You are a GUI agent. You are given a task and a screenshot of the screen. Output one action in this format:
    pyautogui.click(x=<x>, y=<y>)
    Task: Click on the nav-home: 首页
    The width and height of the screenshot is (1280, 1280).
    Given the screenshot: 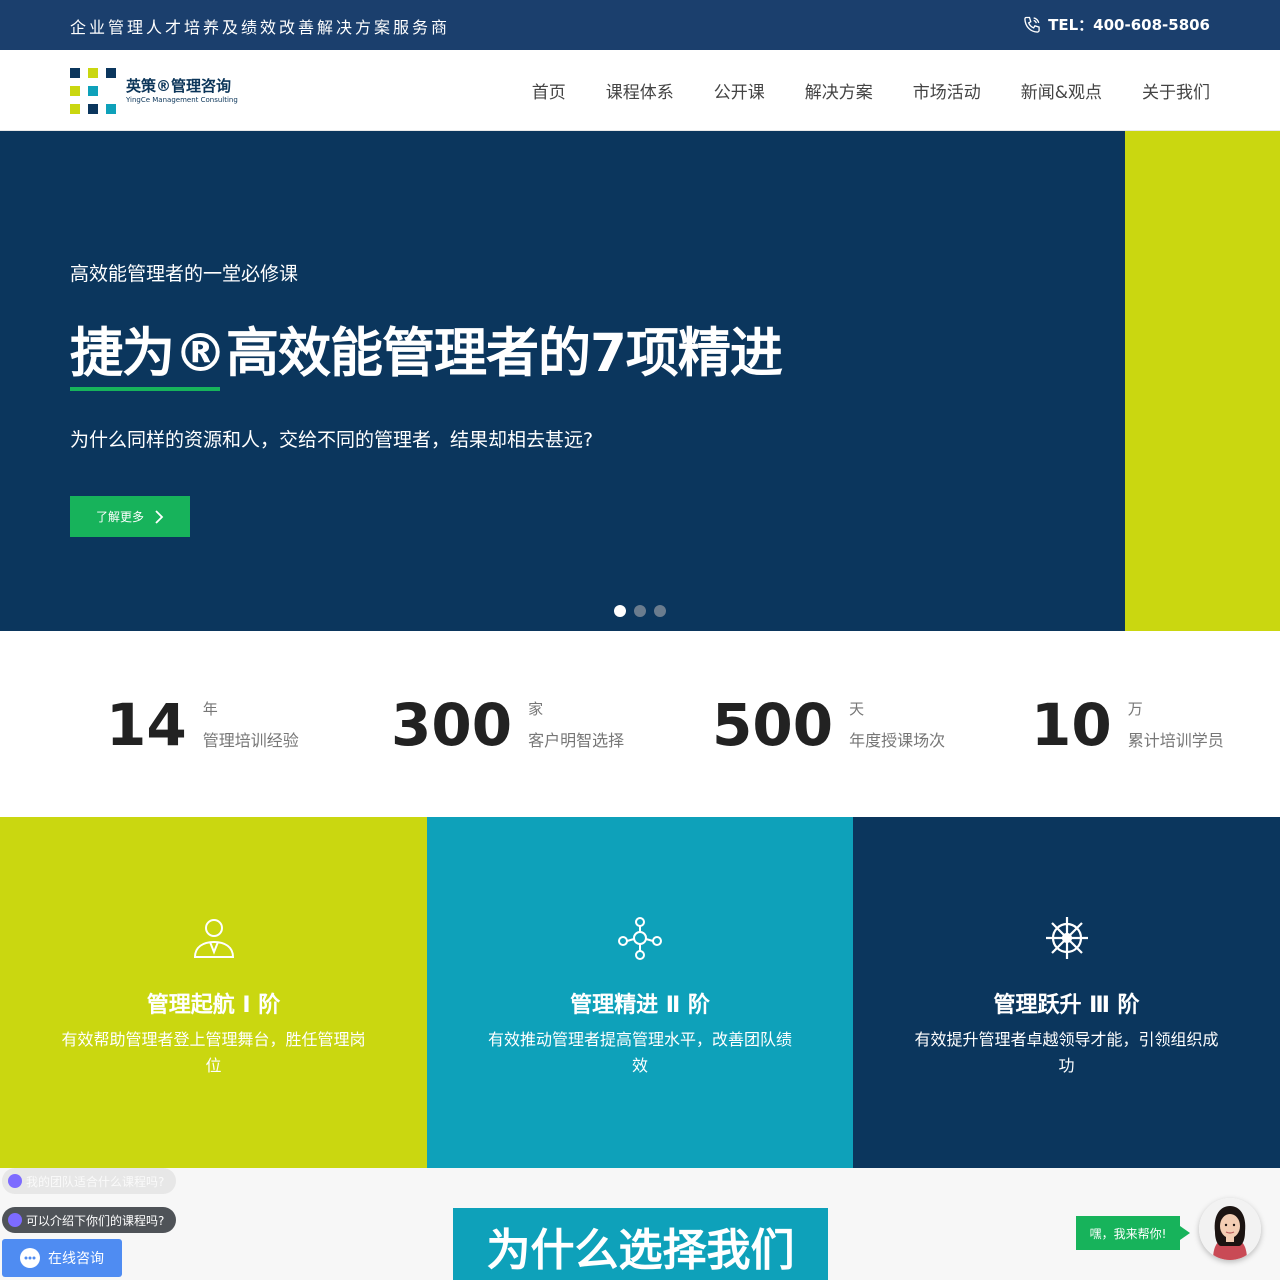 What is the action you would take?
    pyautogui.click(x=549, y=90)
    